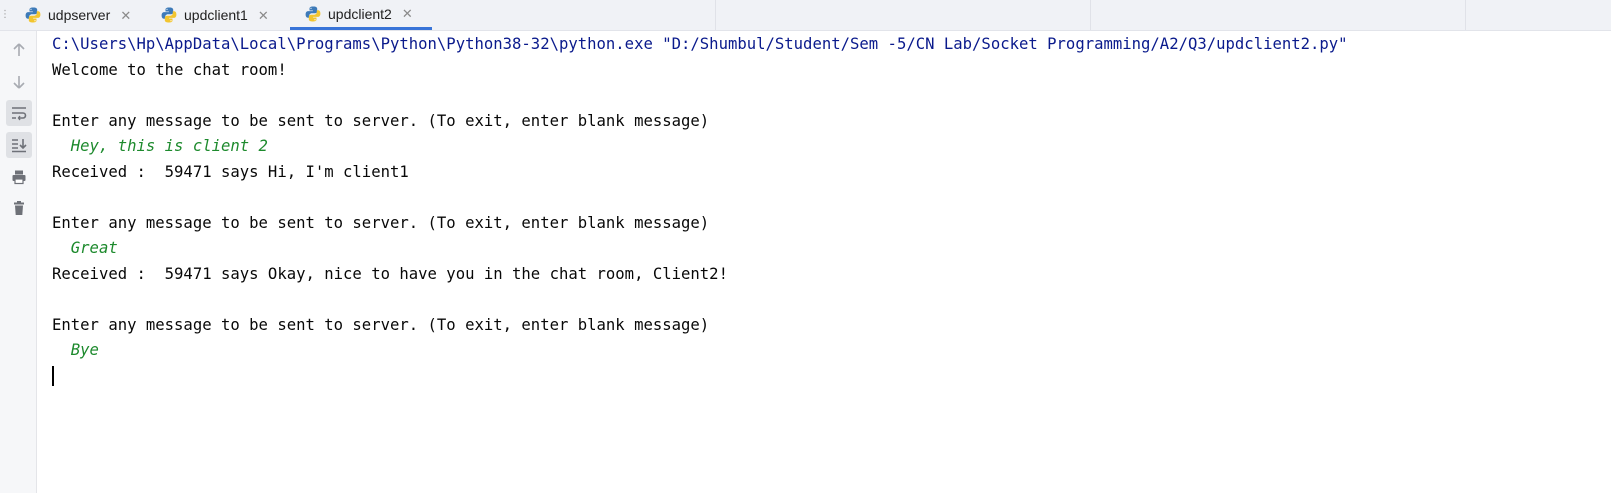  I want to click on scroll-to-end-button, so click(19, 145).